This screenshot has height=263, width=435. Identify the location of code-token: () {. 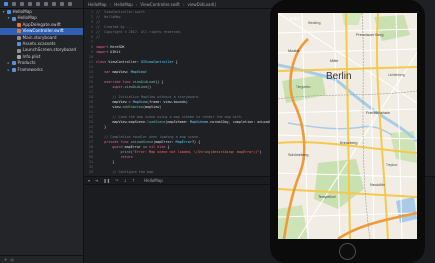
(159, 82).